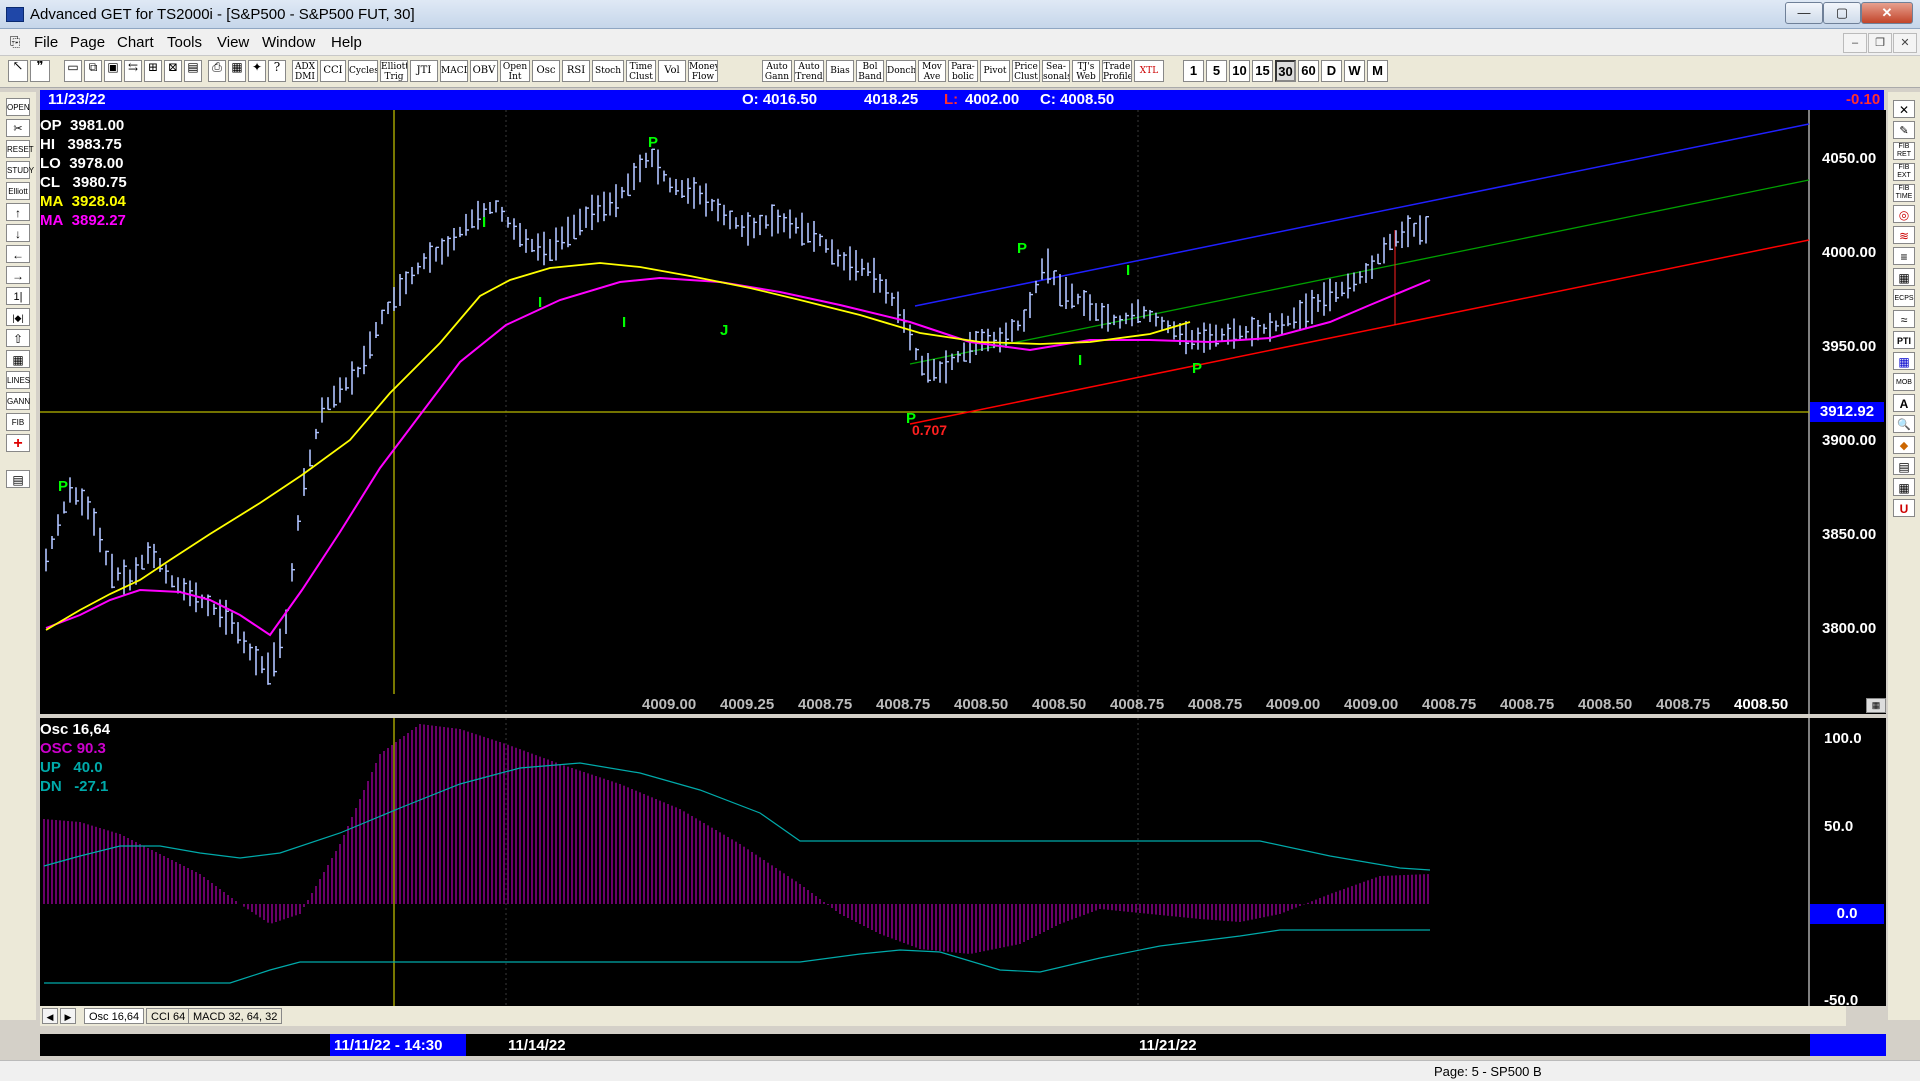  I want to click on wave-icon: ≈, so click(1904, 319).